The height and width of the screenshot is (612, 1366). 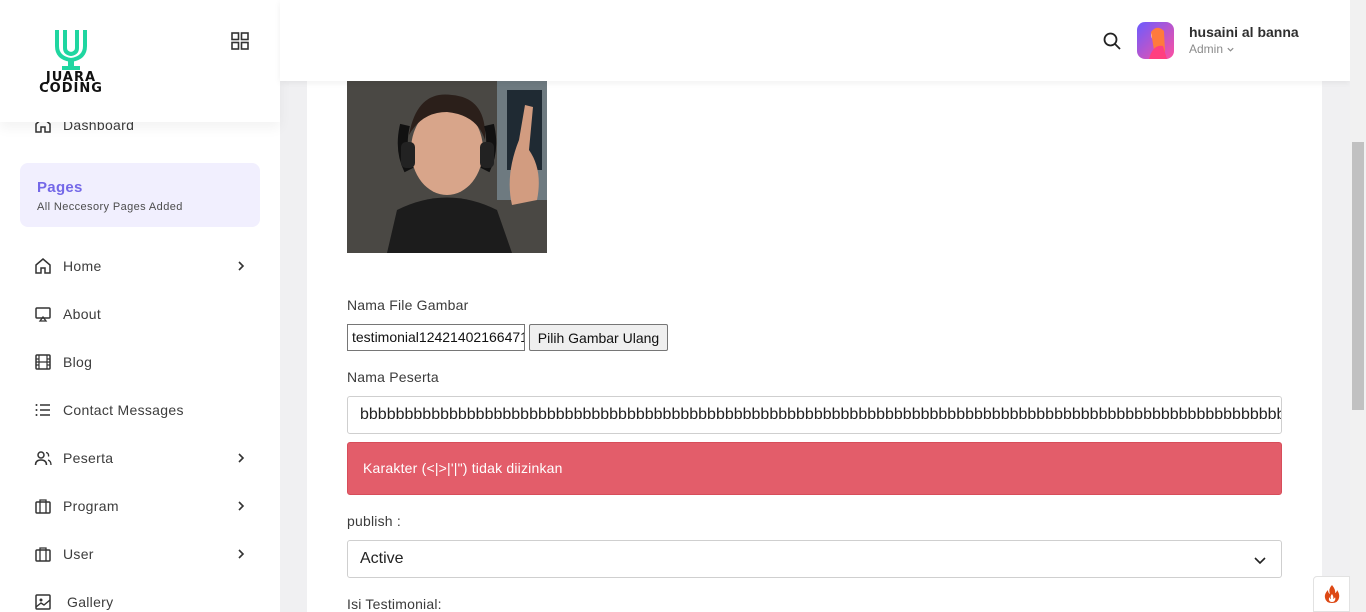 What do you see at coordinates (144, 554) in the screenshot?
I see `sidebar-item-user: User` at bounding box center [144, 554].